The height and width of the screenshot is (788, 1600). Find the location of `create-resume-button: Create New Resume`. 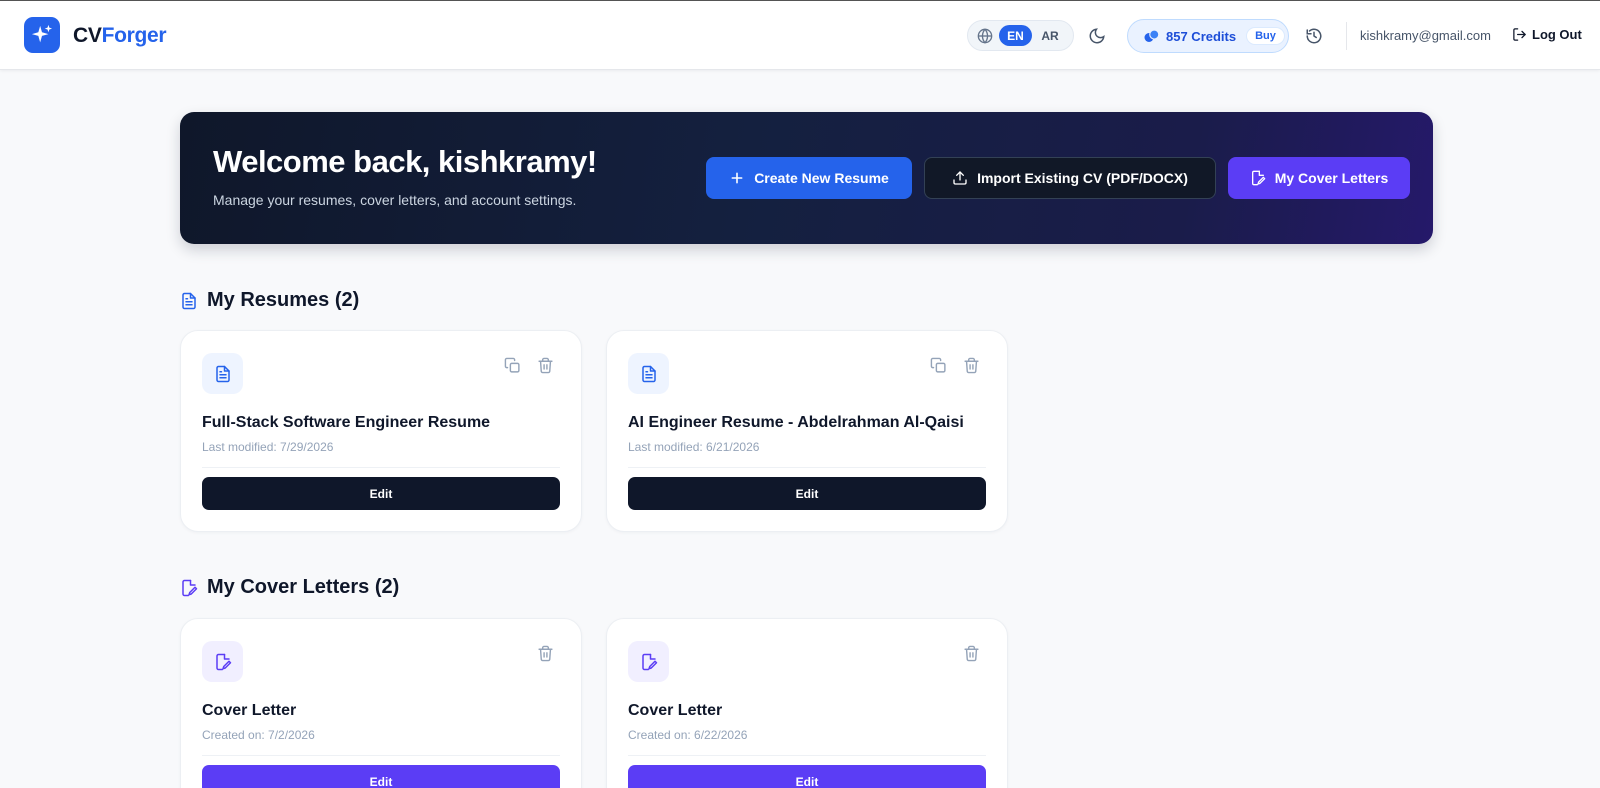

create-resume-button: Create New Resume is located at coordinates (809, 178).